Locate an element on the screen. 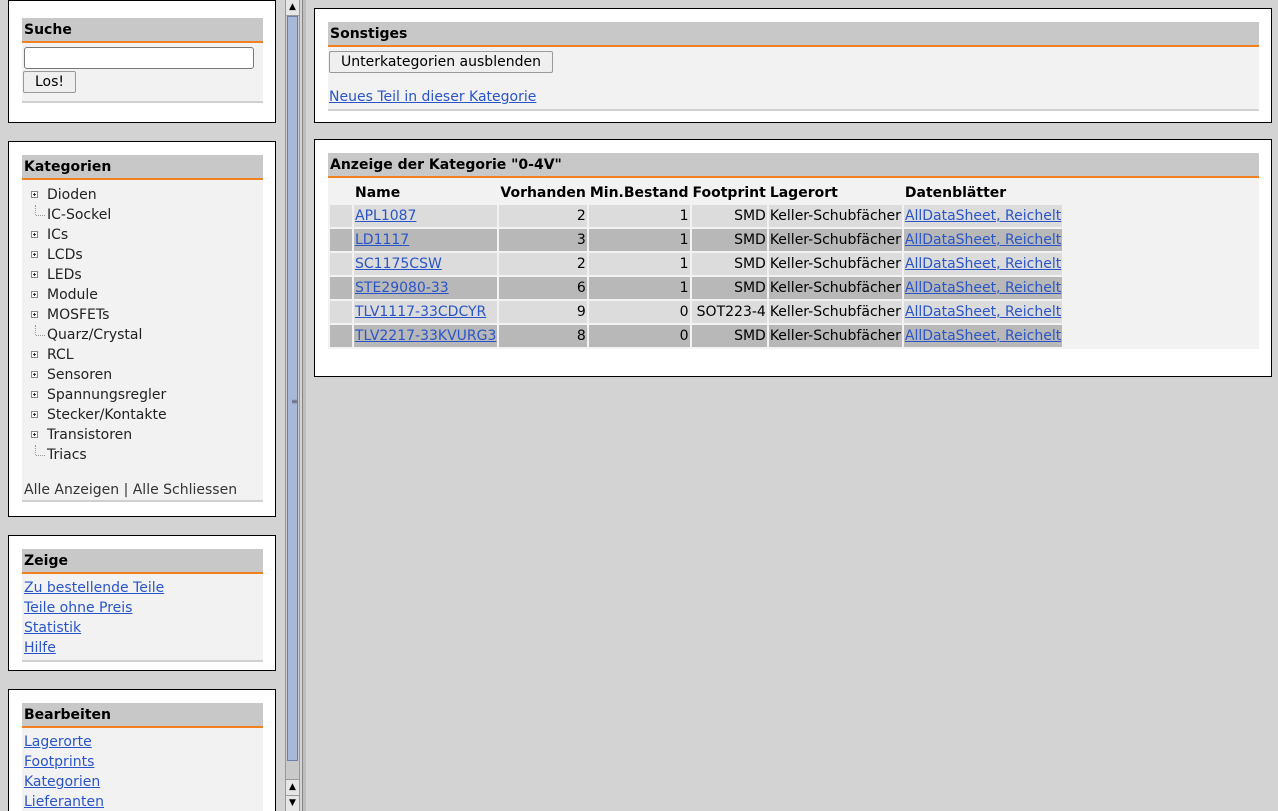 This screenshot has height=811, width=1278. tree-item-label: Triacs is located at coordinates (67, 455).